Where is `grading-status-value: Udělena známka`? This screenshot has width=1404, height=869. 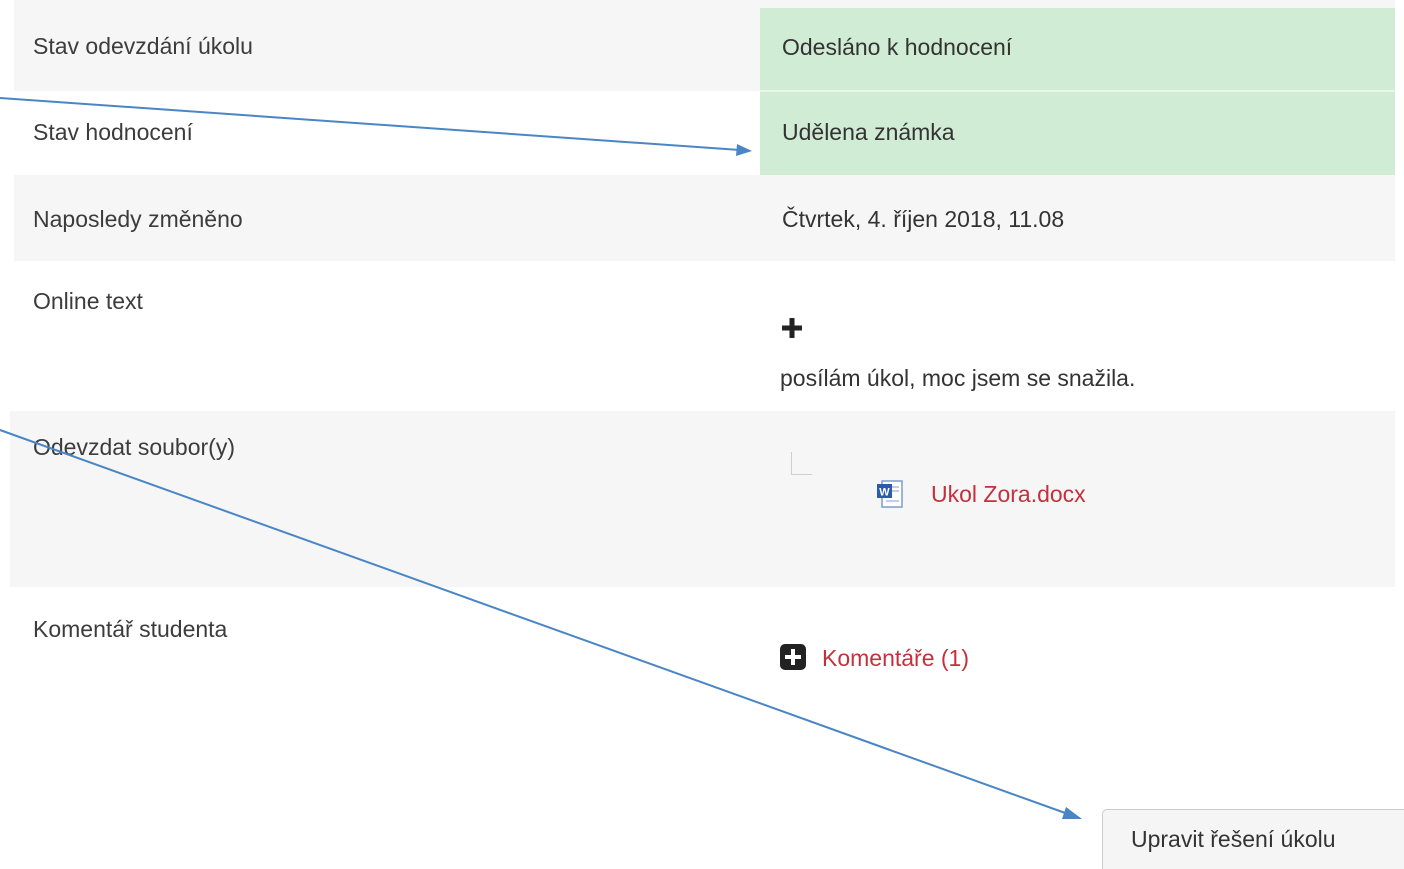 grading-status-value: Udělena známka is located at coordinates (868, 132).